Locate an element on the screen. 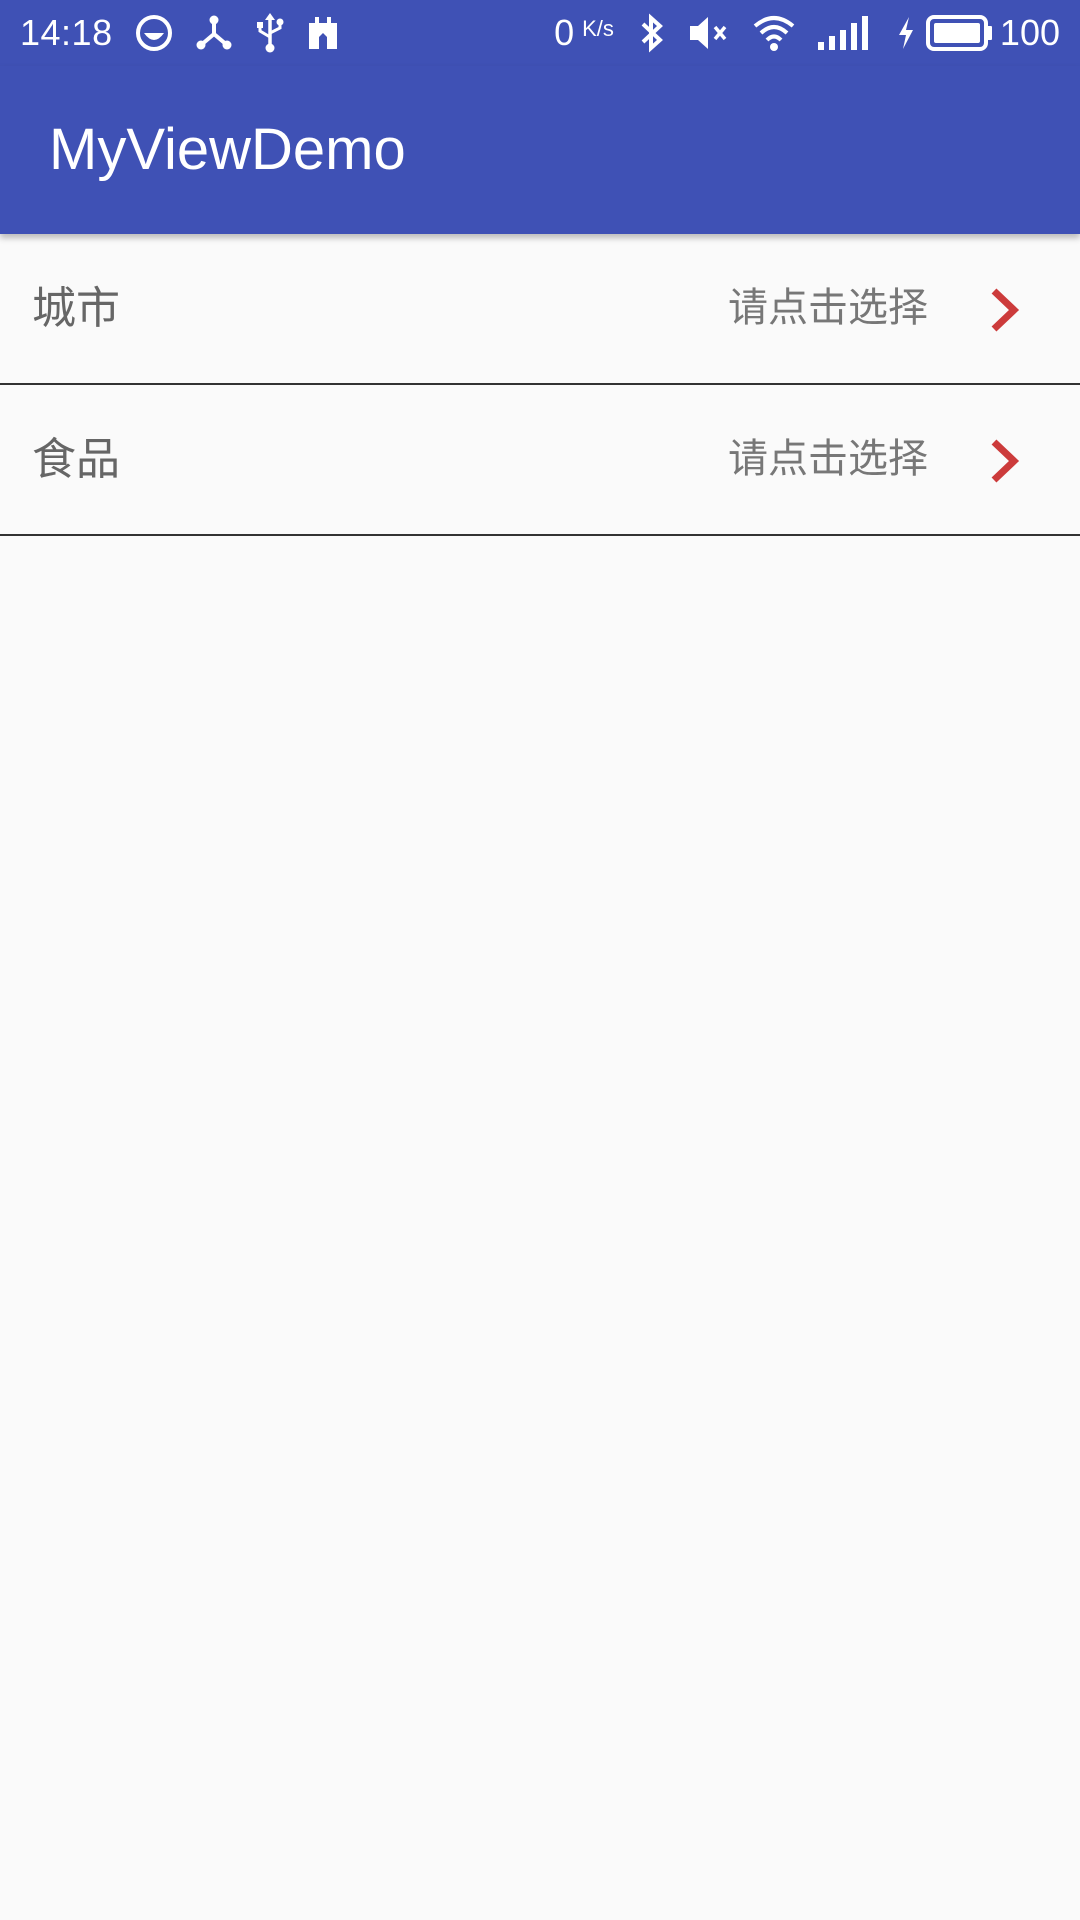 The height and width of the screenshot is (1920, 1080). share-hub-icon is located at coordinates (214, 33).